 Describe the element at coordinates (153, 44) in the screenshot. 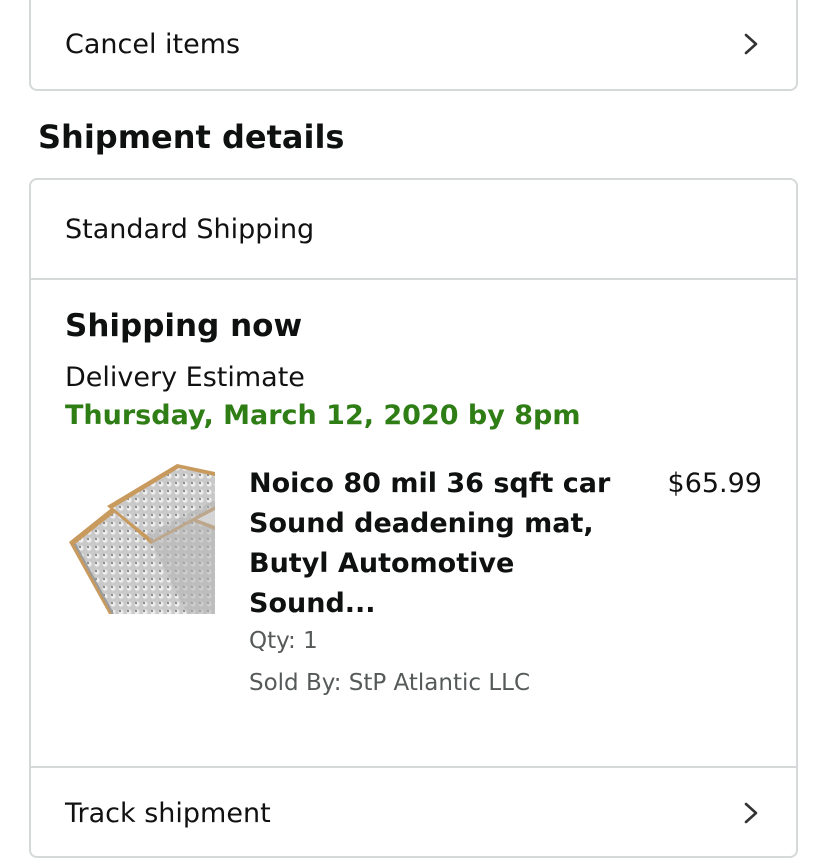

I see `cancel-items-label: Cancel items` at that location.